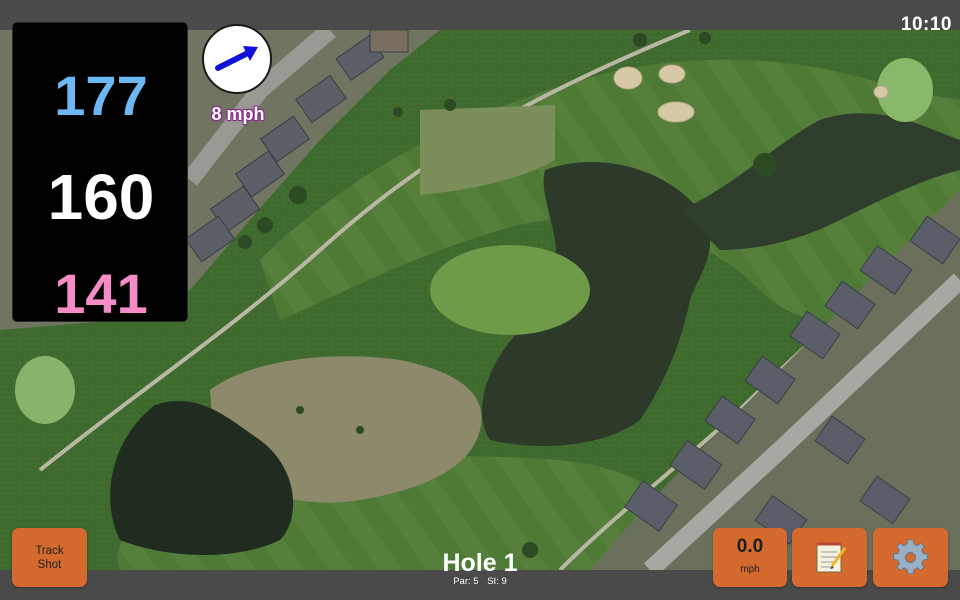  What do you see at coordinates (480, 581) in the screenshot?
I see `hole-info: Par: 5 SI: 9` at bounding box center [480, 581].